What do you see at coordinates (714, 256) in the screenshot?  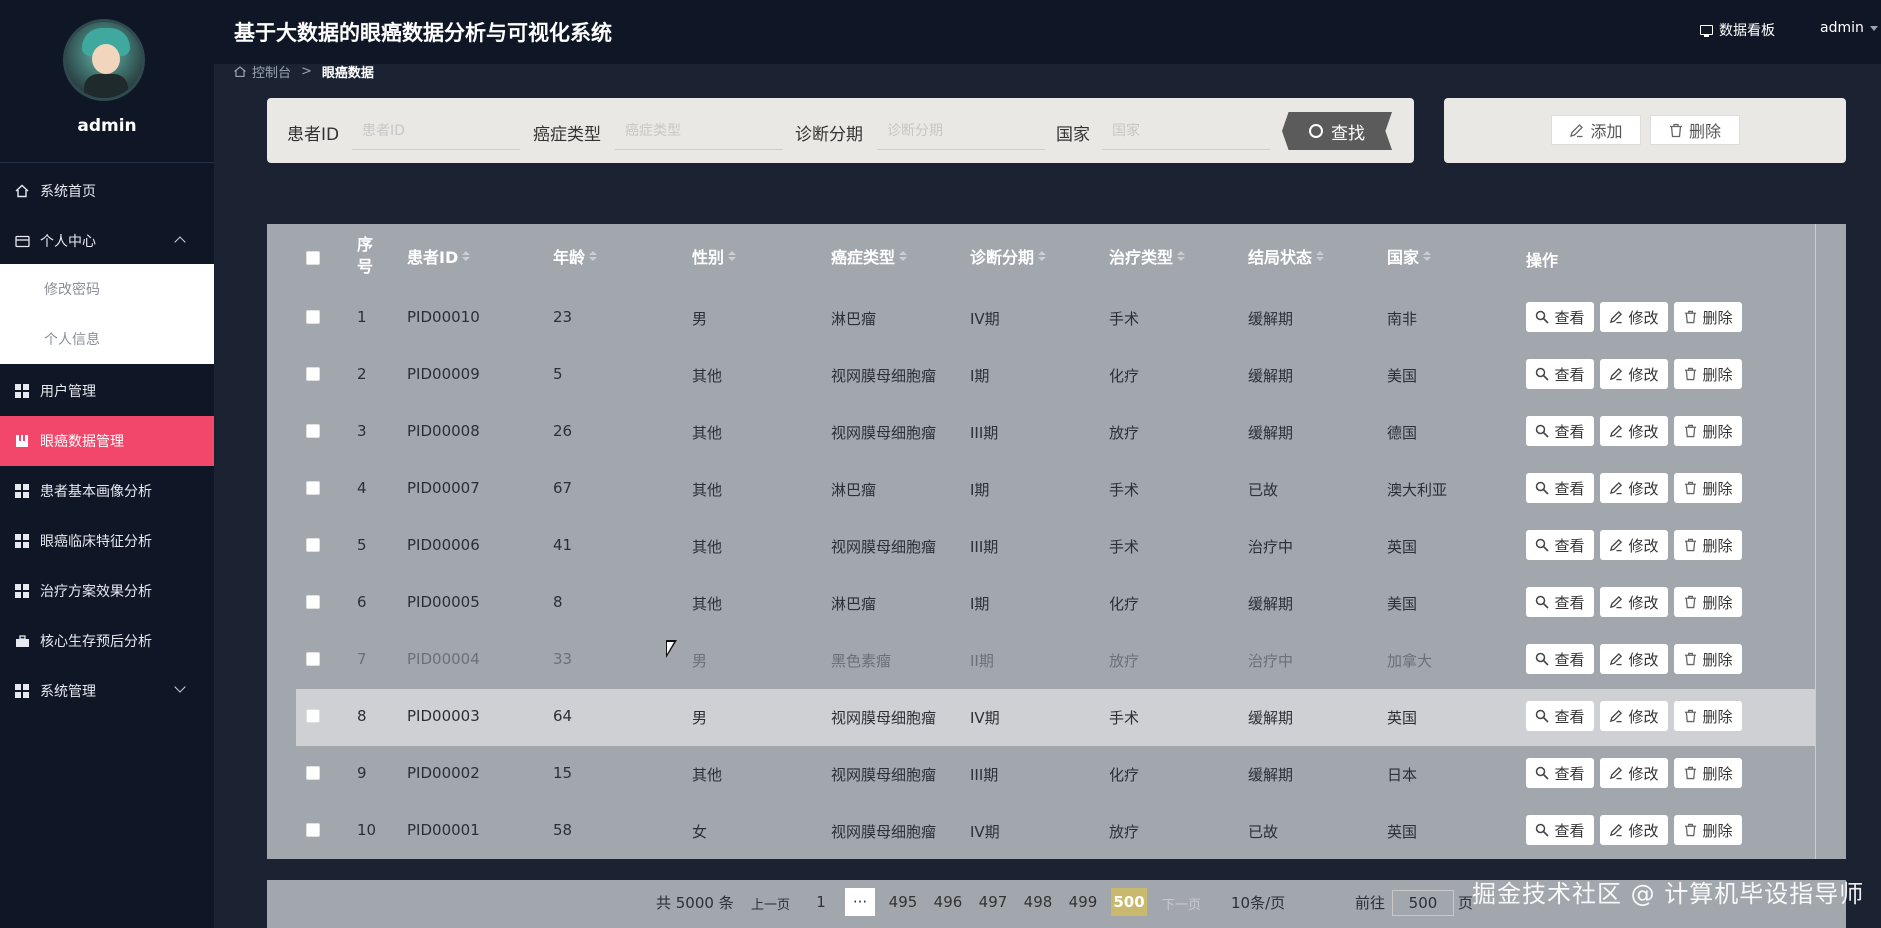 I see `column-header-gender: 性别` at bounding box center [714, 256].